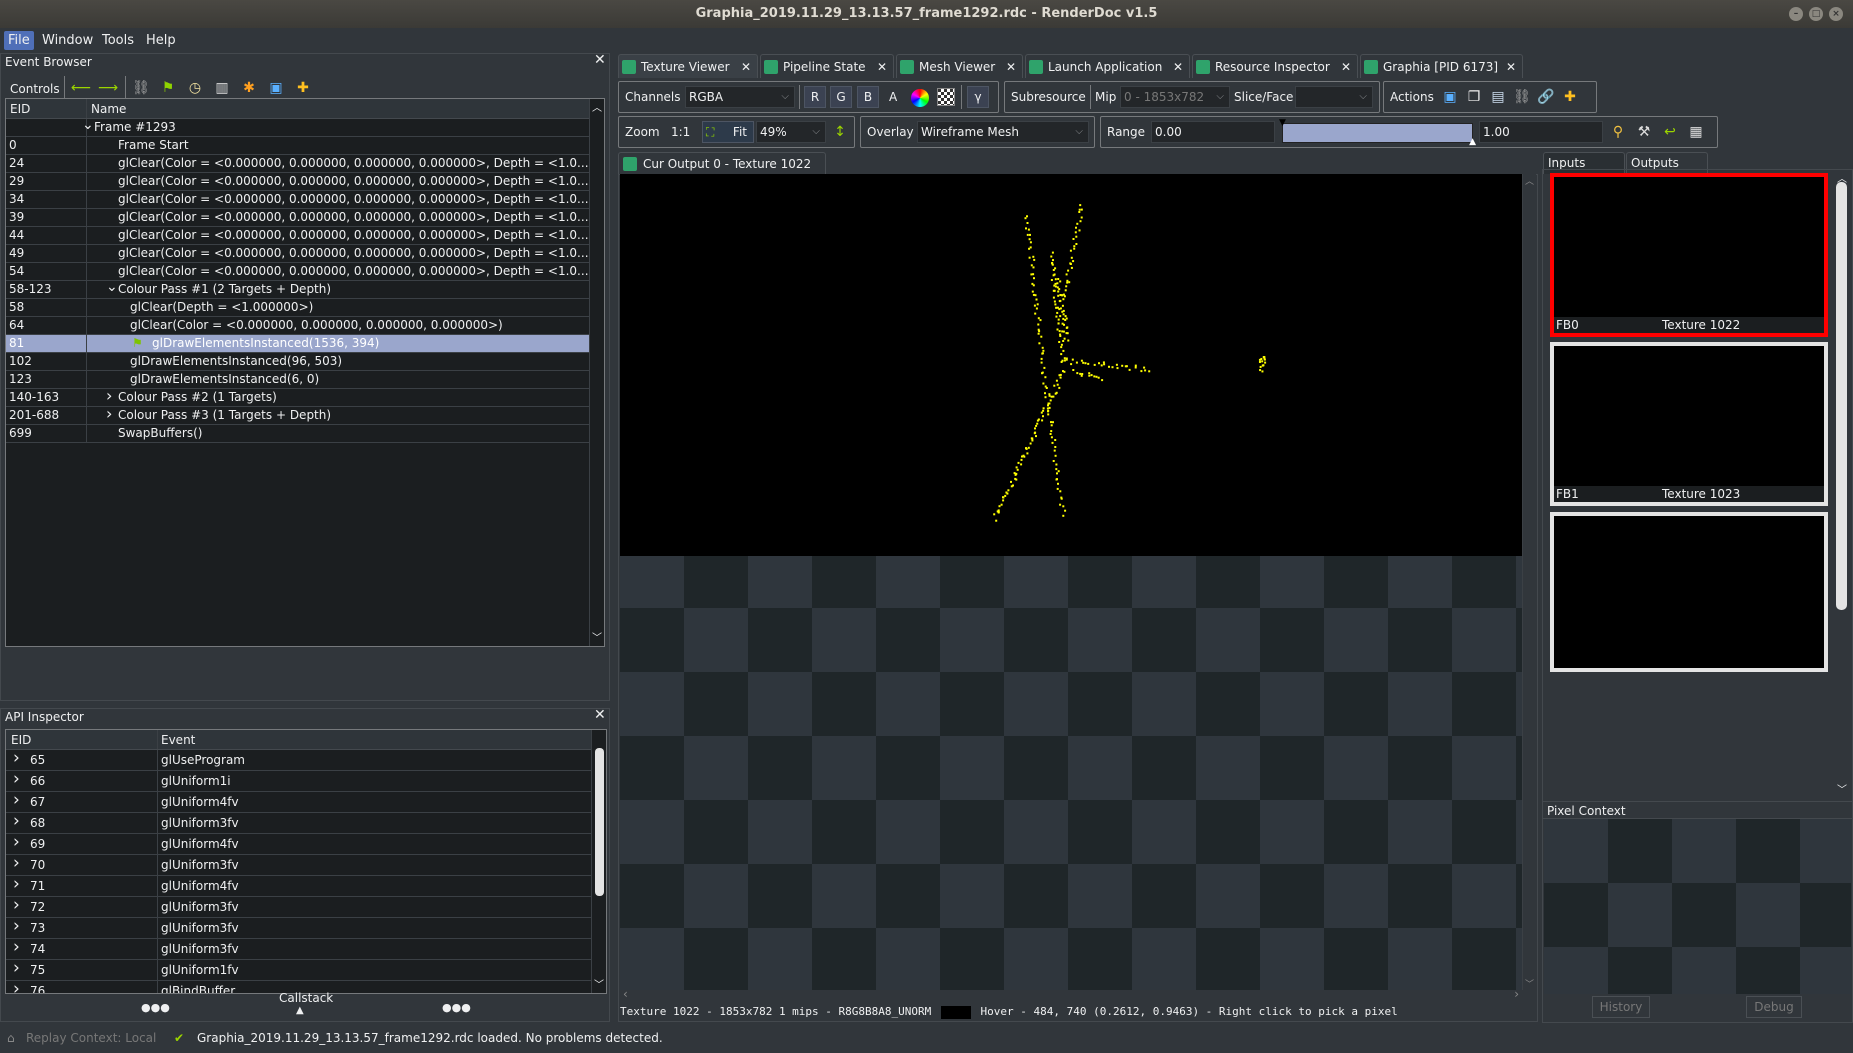 Image resolution: width=1853 pixels, height=1053 pixels. Describe the element at coordinates (1696, 132) in the screenshot. I see `histogram-icon: ▦` at that location.